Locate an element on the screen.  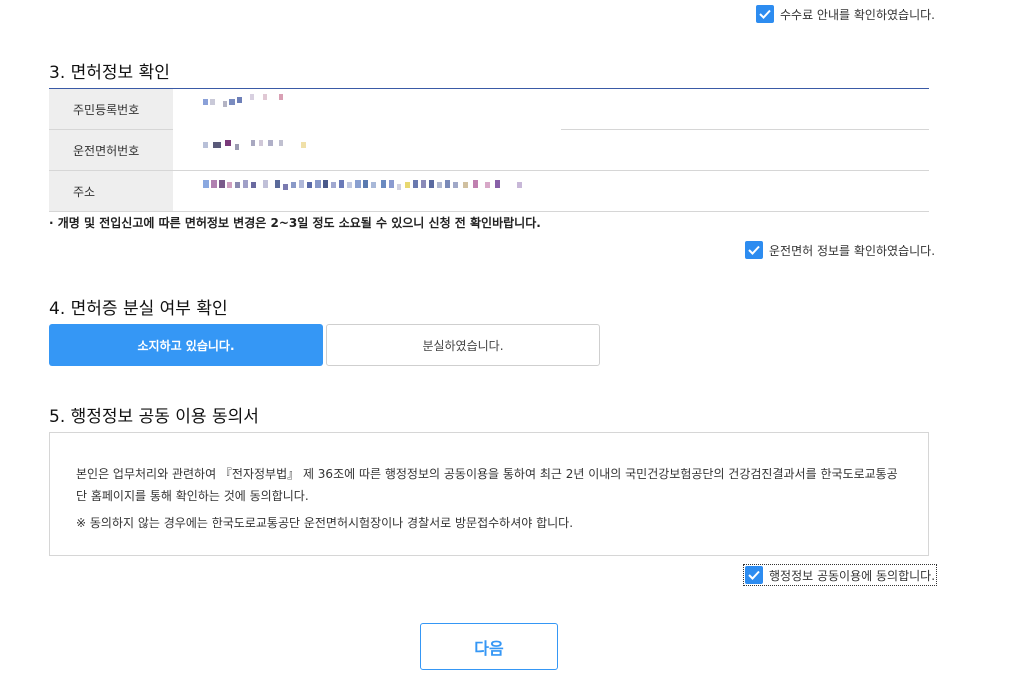
table-row: 주소 is located at coordinates (489, 191).